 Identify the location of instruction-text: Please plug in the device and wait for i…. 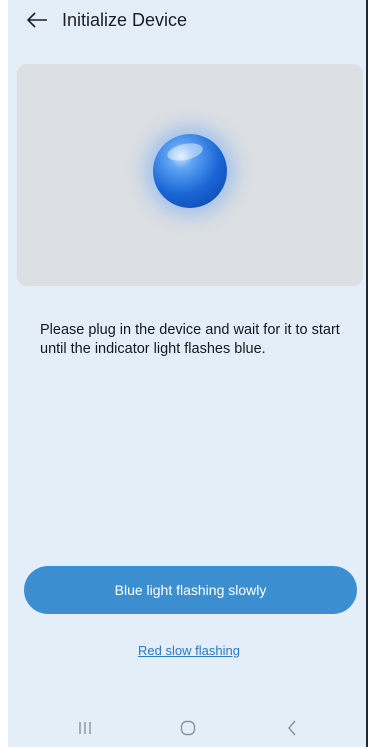
(190, 339).